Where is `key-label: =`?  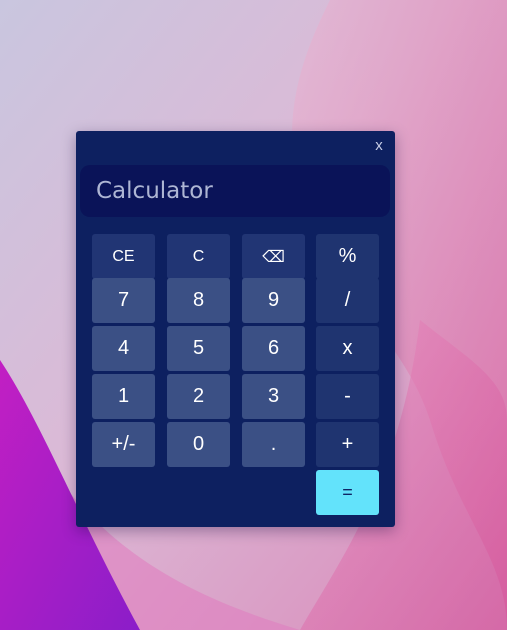 key-label: = is located at coordinates (347, 492).